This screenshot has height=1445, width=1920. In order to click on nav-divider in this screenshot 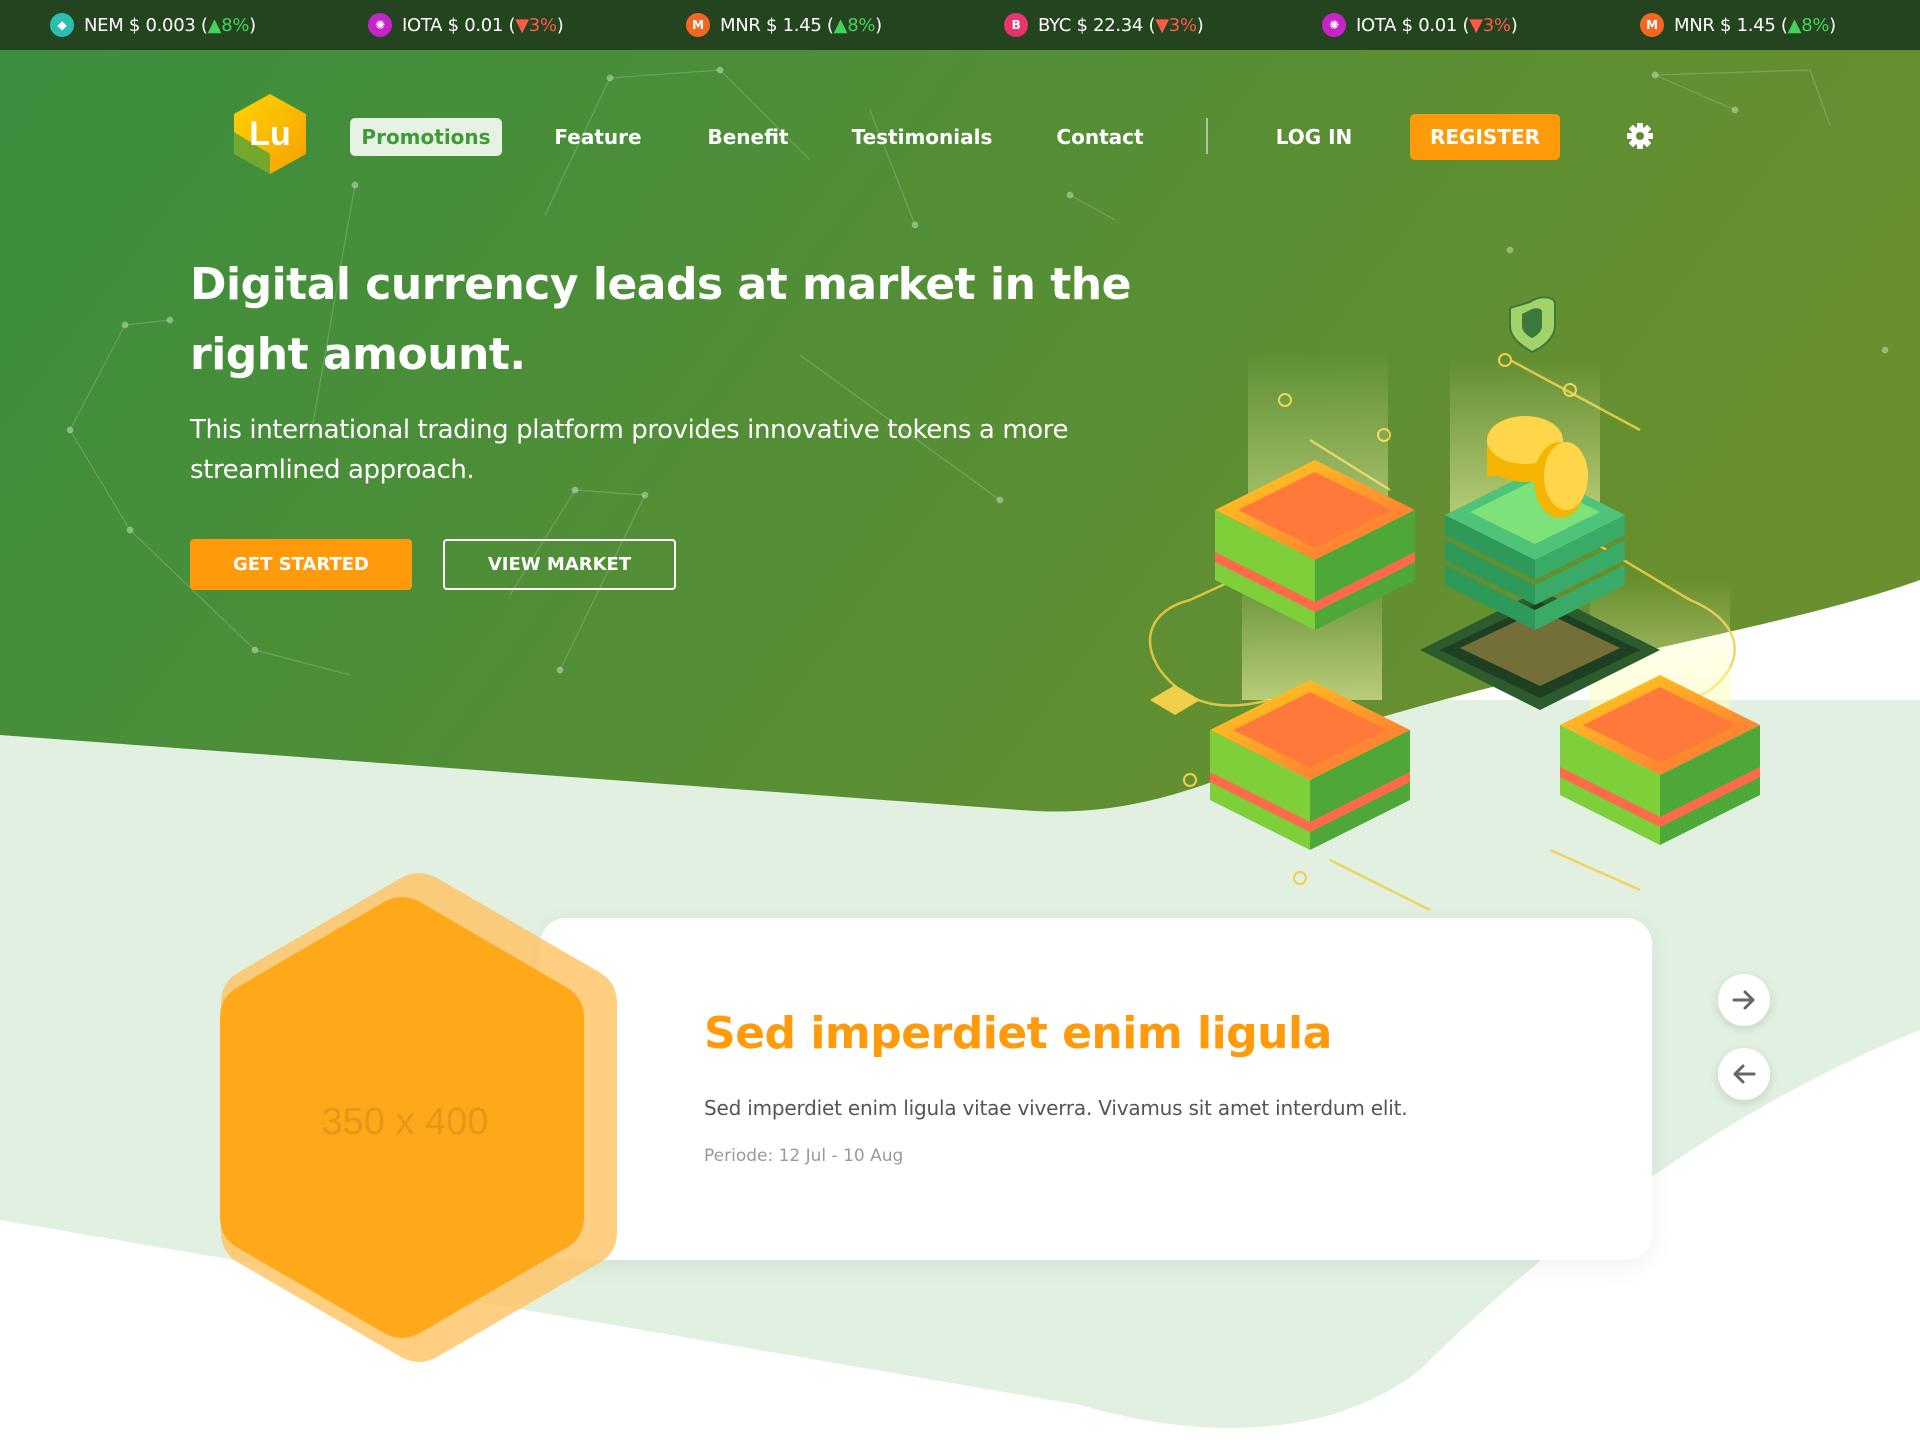, I will do `click(1207, 136)`.